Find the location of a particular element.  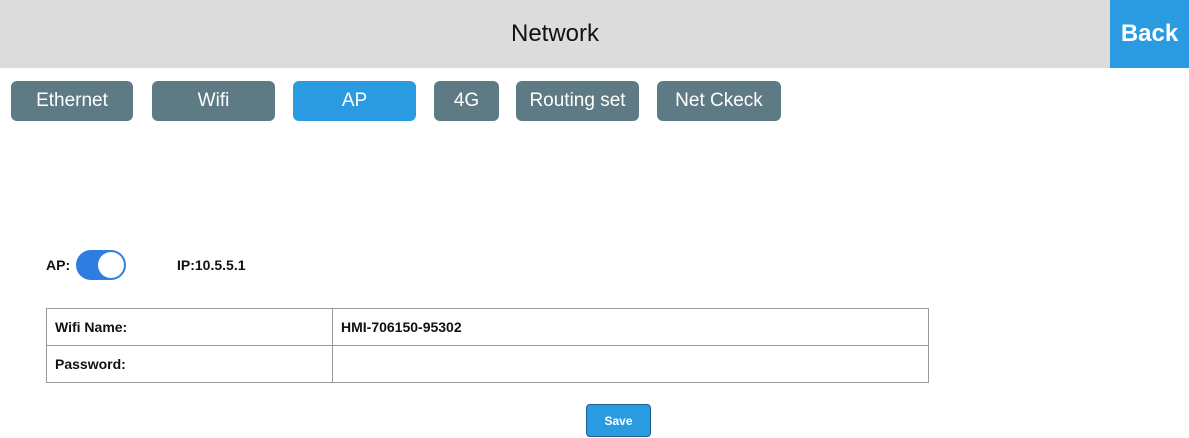

ap-settings-table: Wifi Name: HMI-706150-95302 Password: is located at coordinates (487, 345).